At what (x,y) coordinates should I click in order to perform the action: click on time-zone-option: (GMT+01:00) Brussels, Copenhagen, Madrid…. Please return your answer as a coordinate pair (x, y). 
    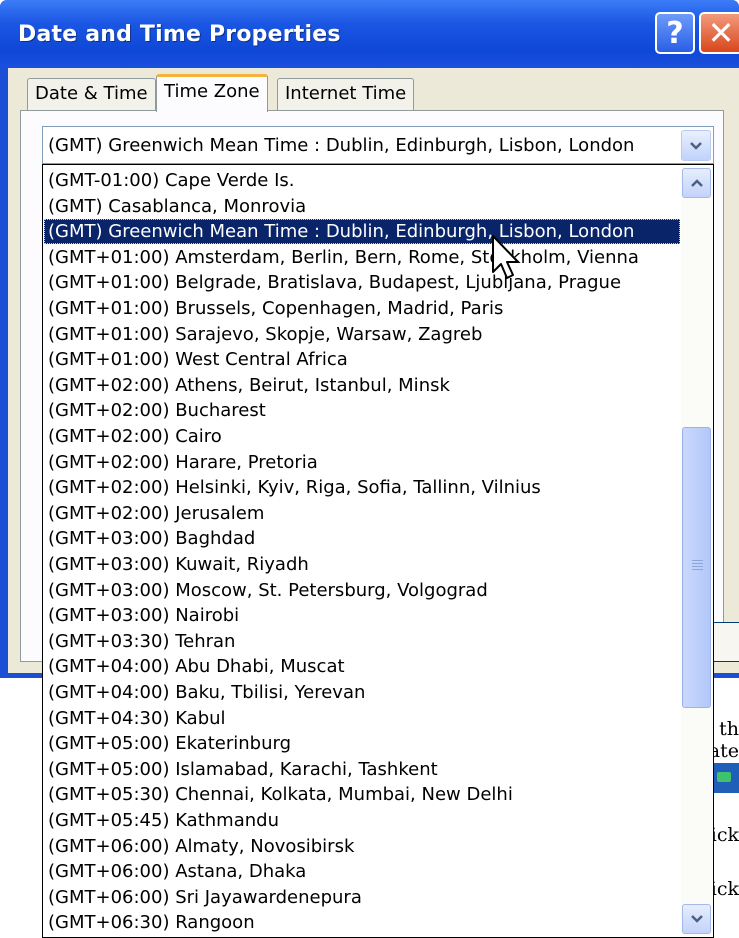
    Looking at the image, I should click on (362, 308).